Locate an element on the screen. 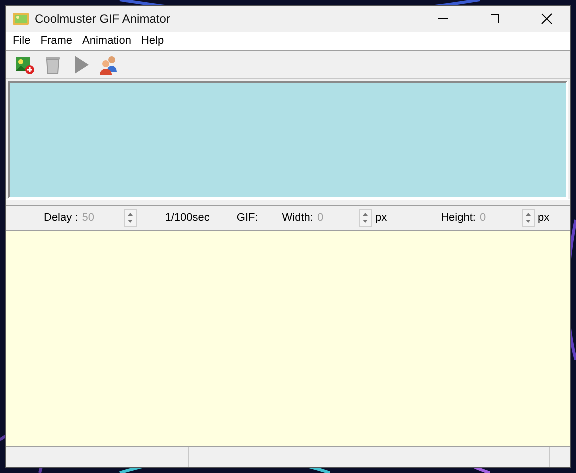 This screenshot has width=576, height=473. window-title: Coolmuster GIF Animator is located at coordinates (103, 19).